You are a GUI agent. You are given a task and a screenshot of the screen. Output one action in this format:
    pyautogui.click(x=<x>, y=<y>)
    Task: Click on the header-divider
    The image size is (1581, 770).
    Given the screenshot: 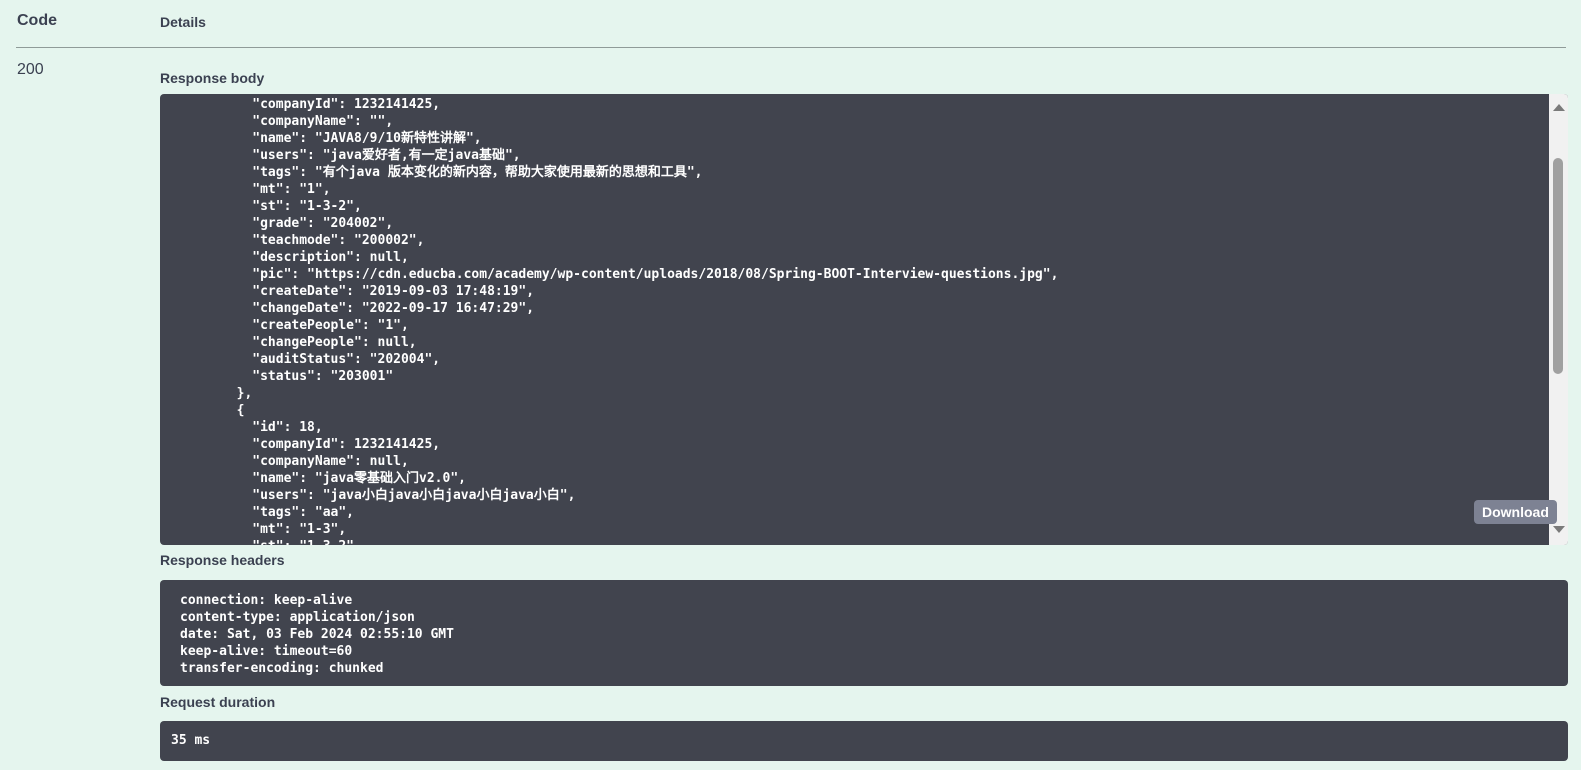 What is the action you would take?
    pyautogui.click(x=791, y=47)
    